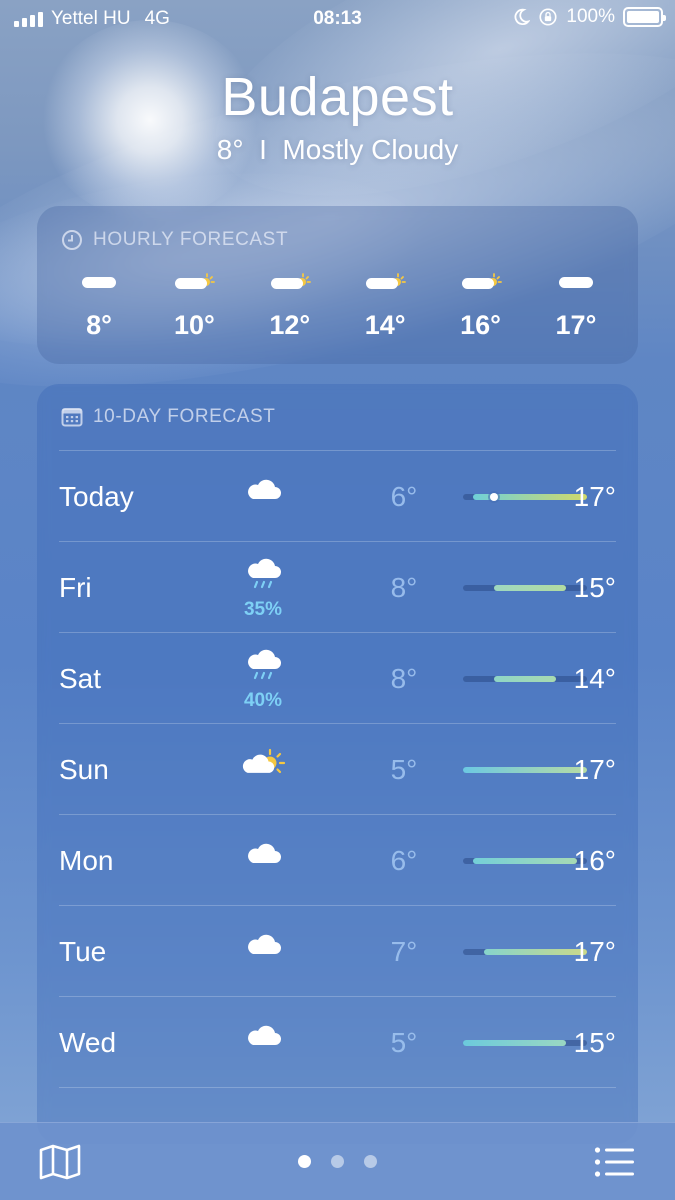  What do you see at coordinates (337, 1041) in the screenshot?
I see `day-row: Wed 5° 15°` at bounding box center [337, 1041].